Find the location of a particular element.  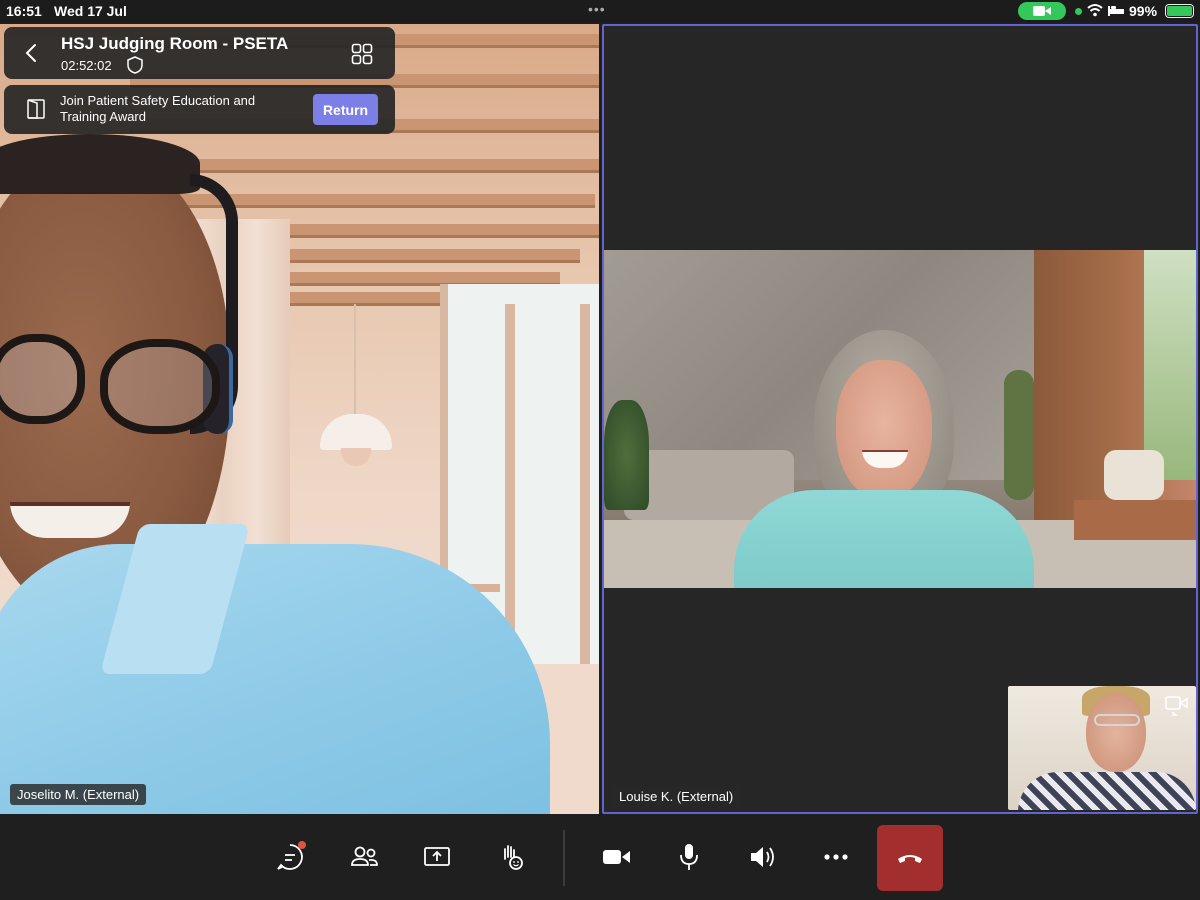

meeting-header: HSJ Judging Room - PSETA 02:52:02 is located at coordinates (199, 53).